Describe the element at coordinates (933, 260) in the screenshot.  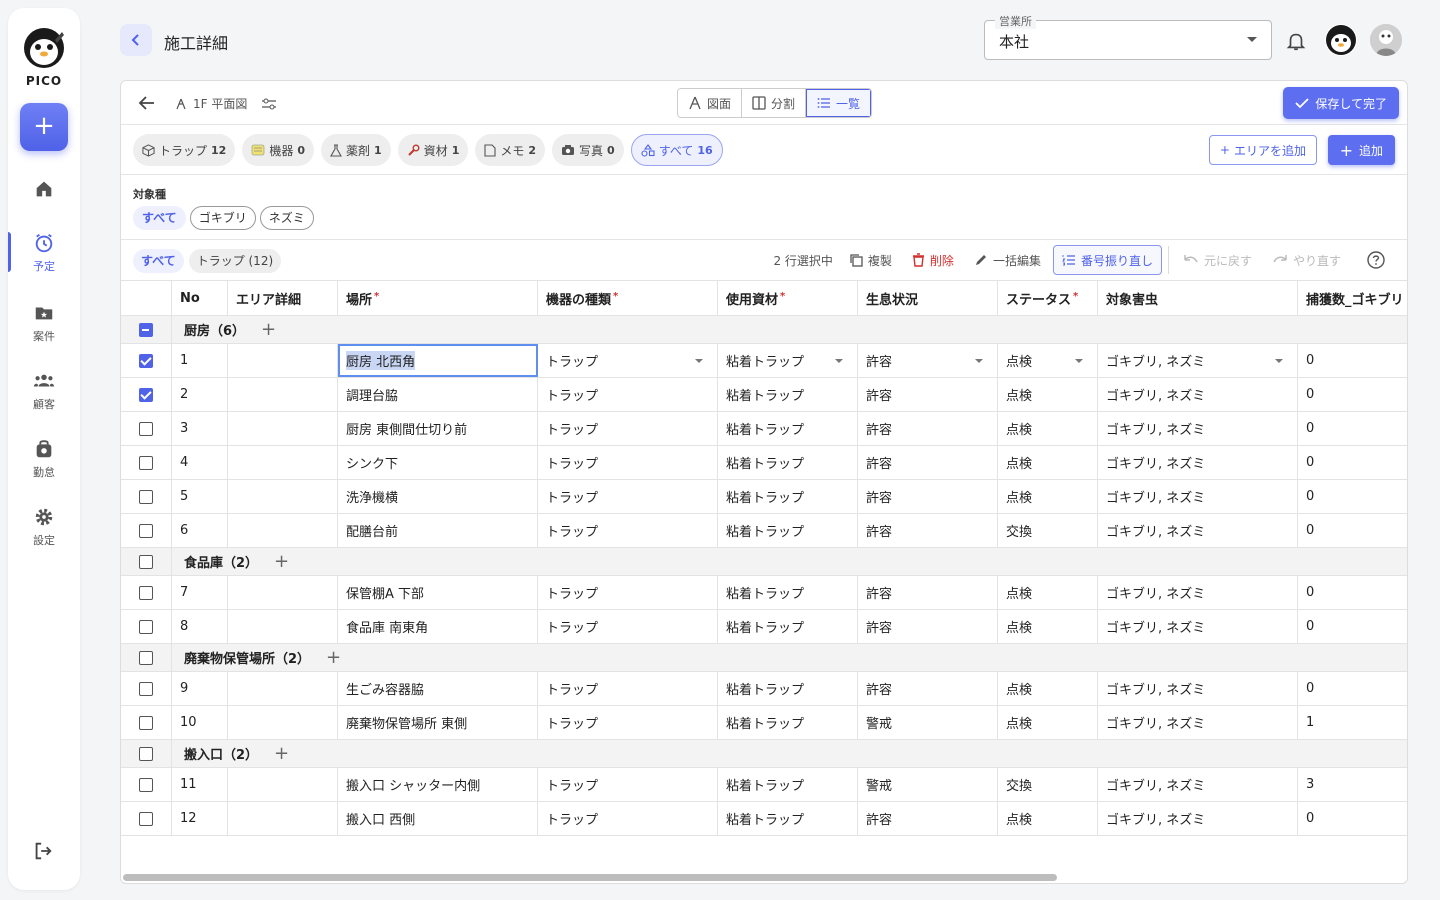
I see `delete-button: 削除` at that location.